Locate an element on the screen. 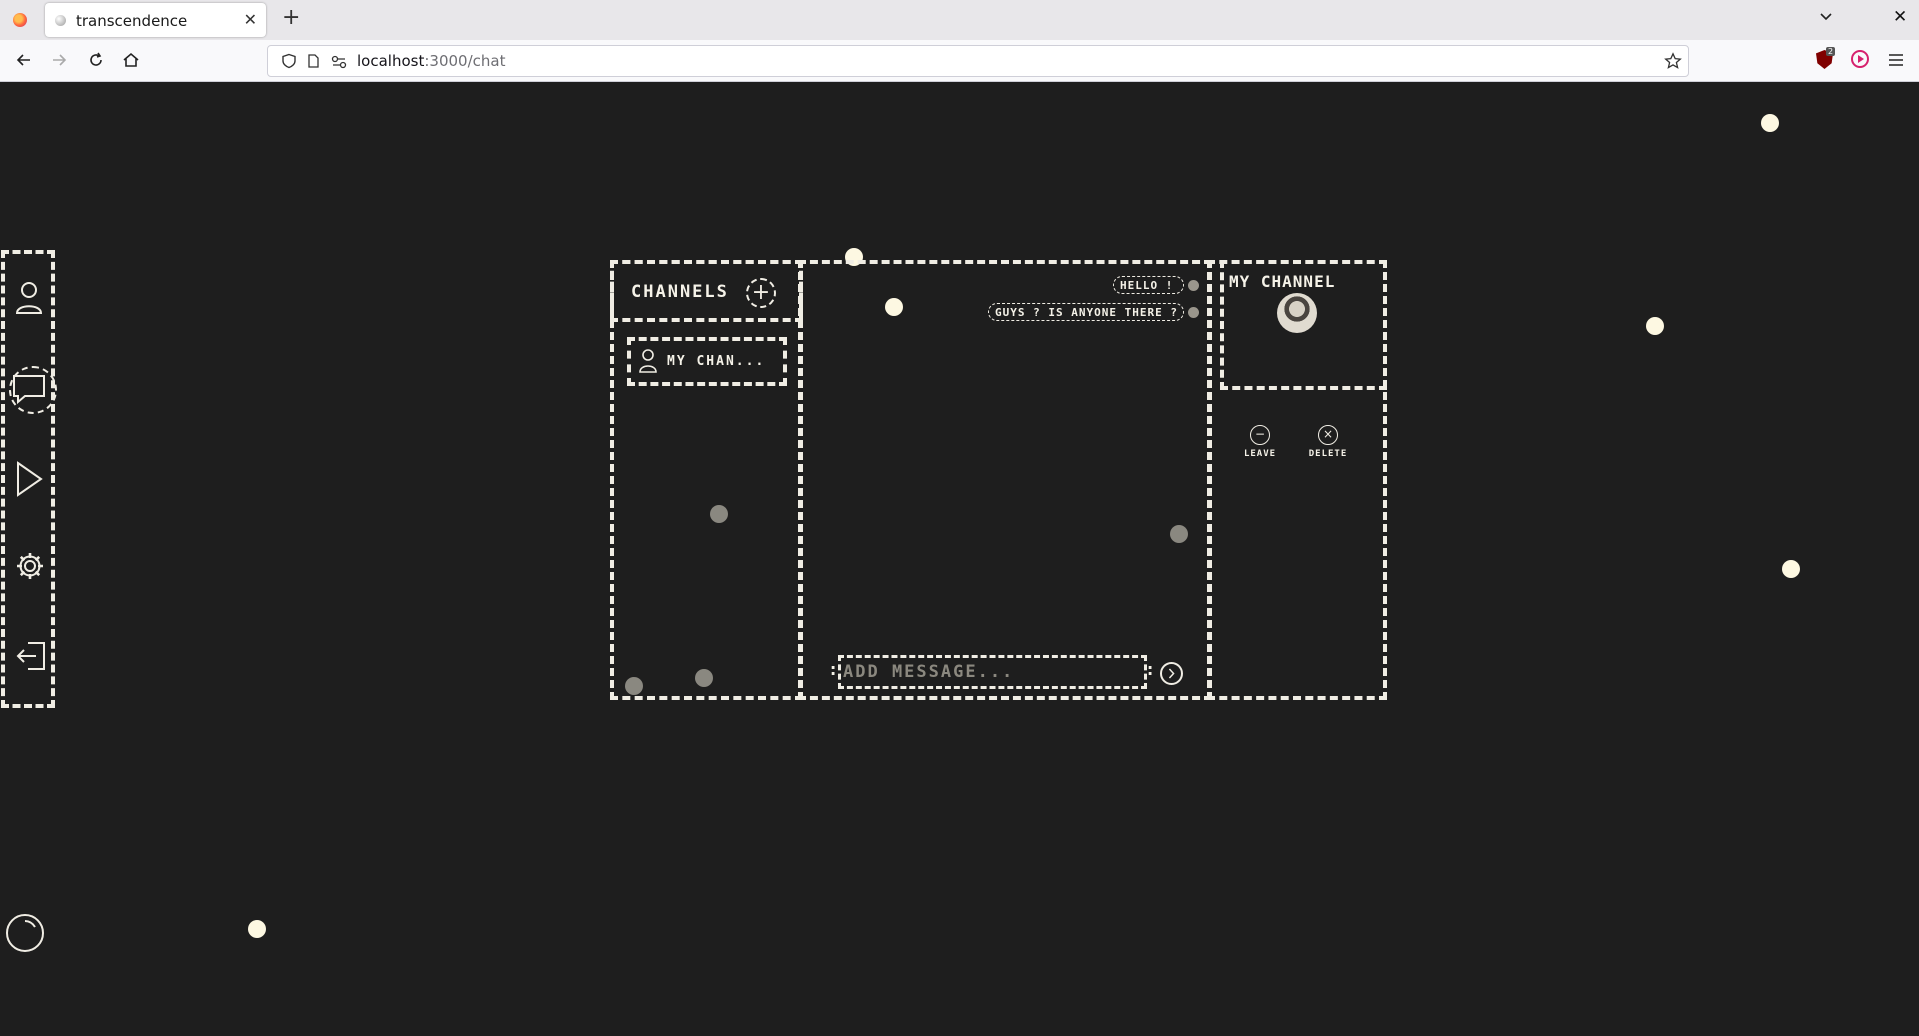 This screenshot has height=1036, width=1919. browser-tab-bar: transcendence ✕ + ✕ is located at coordinates (959, 20).